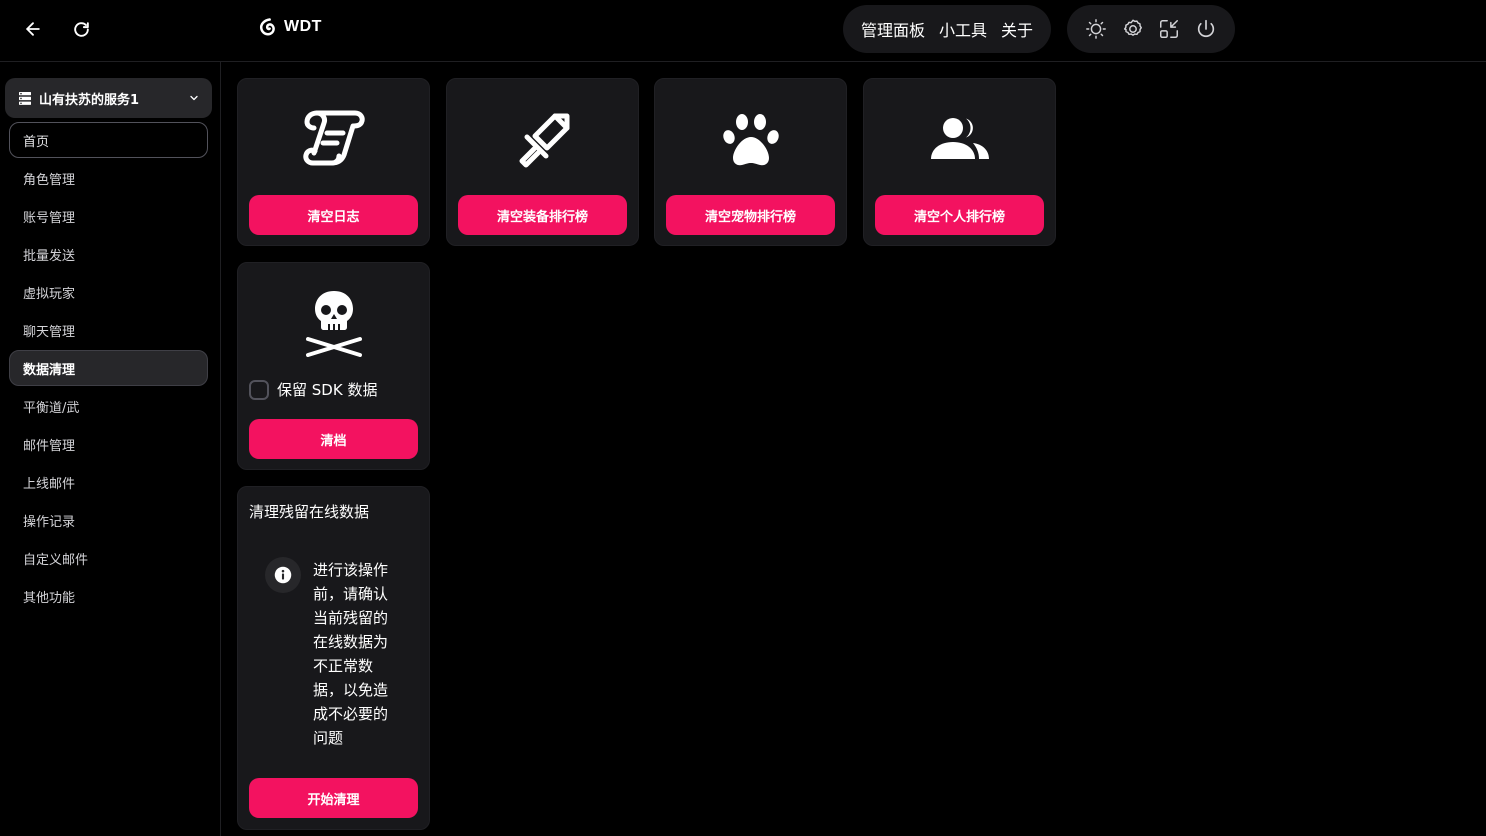 Image resolution: width=1486 pixels, height=836 pixels. I want to click on swirl-logo-icon, so click(267, 27).